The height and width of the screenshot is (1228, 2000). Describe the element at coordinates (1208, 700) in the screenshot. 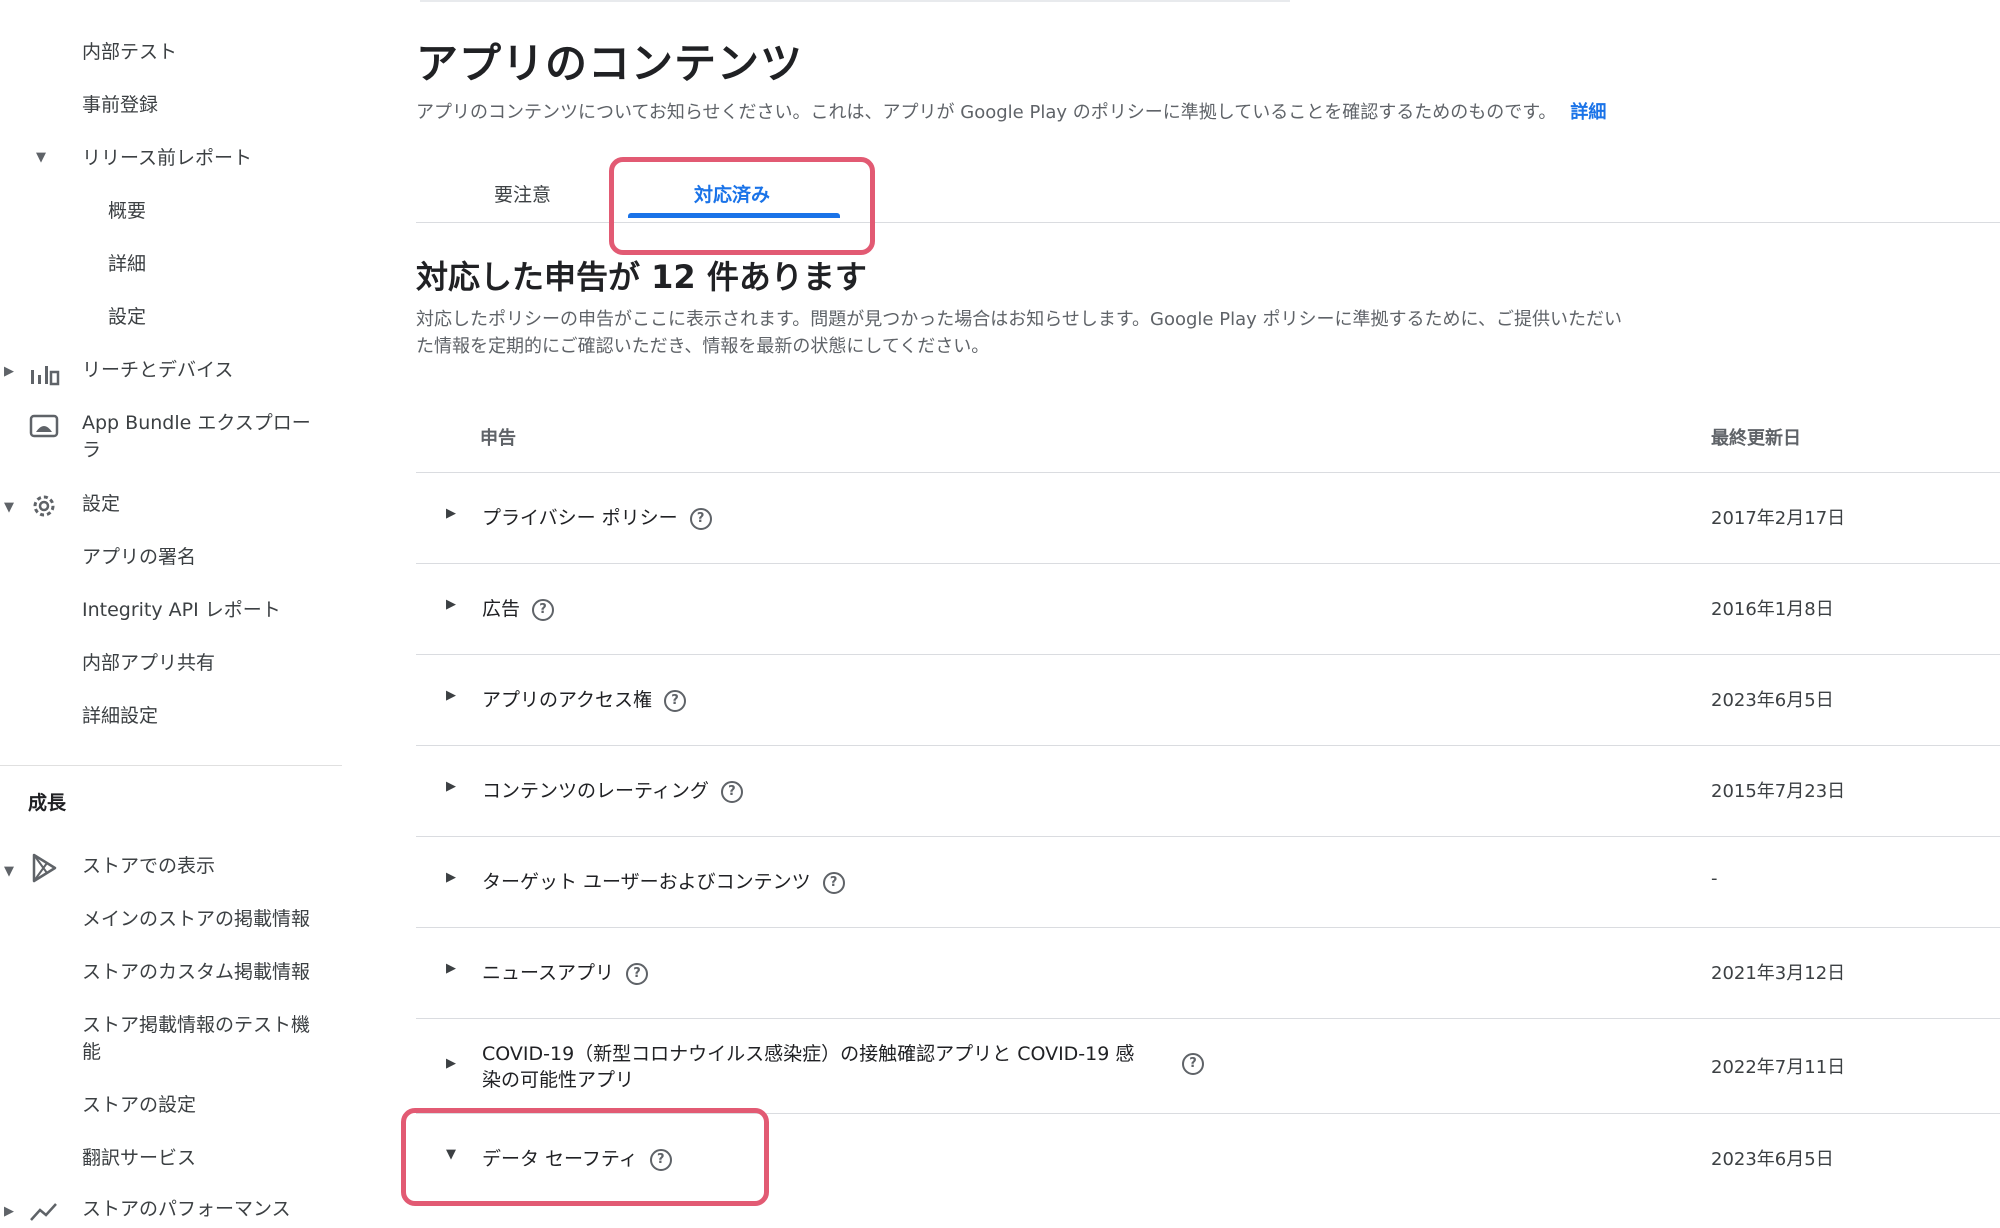

I see `table-row: ▶ アプリのアクセス権? 2023年6月5日` at that location.